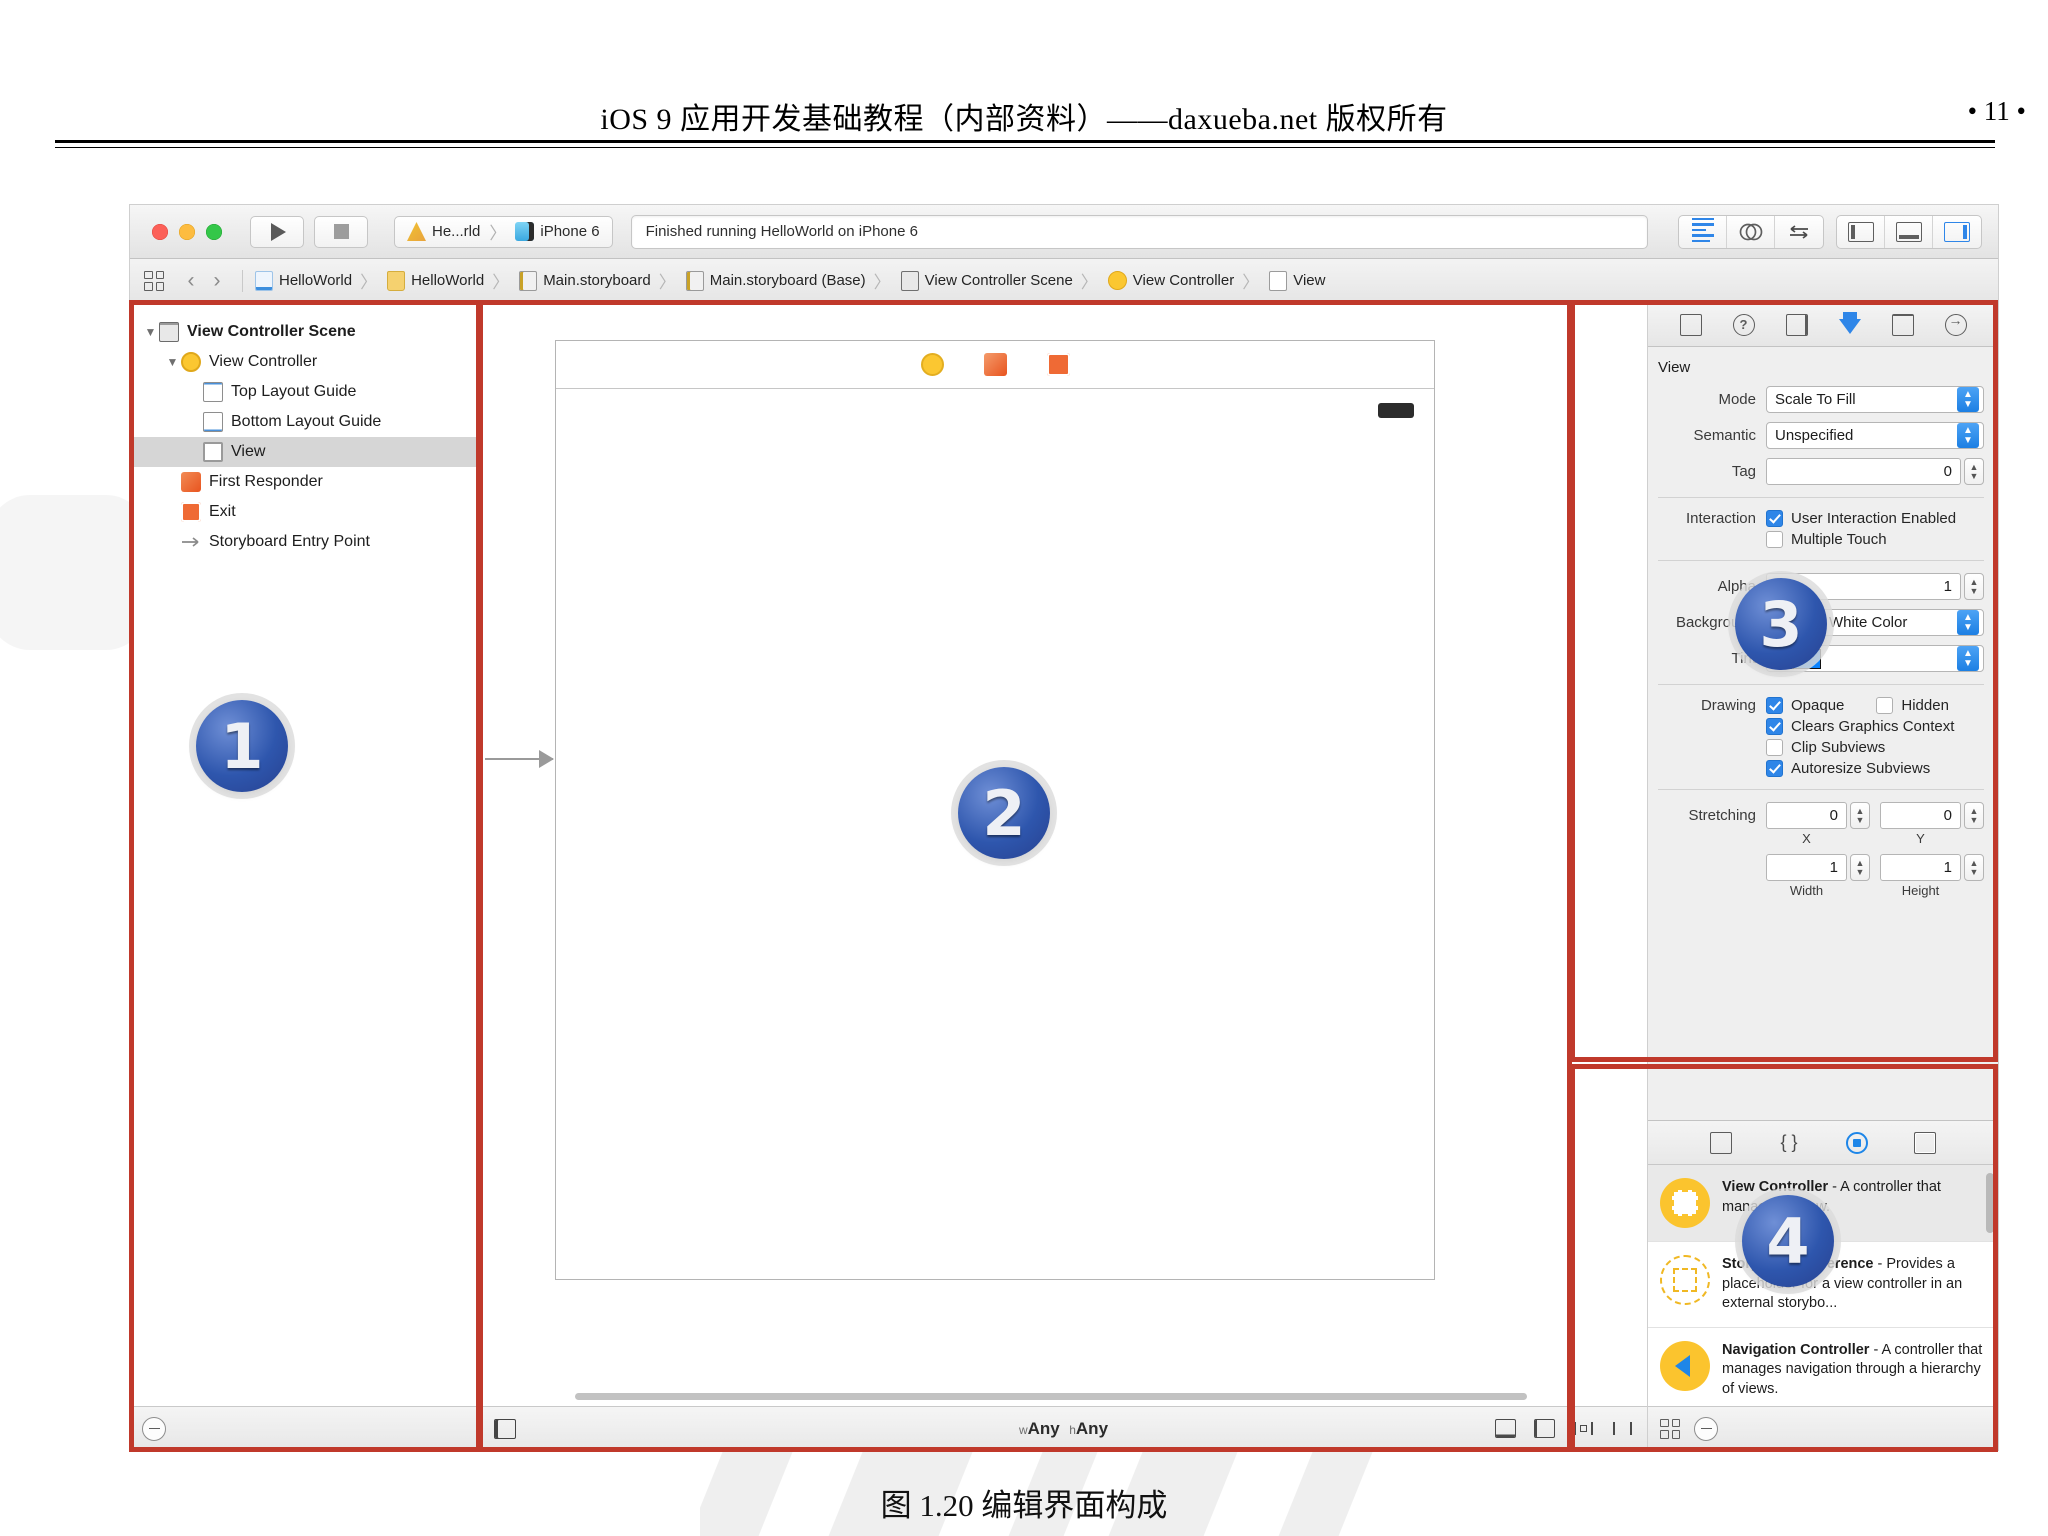 The image size is (2048, 1536). I want to click on inspector-tab-bar: ?, so click(1823, 325).